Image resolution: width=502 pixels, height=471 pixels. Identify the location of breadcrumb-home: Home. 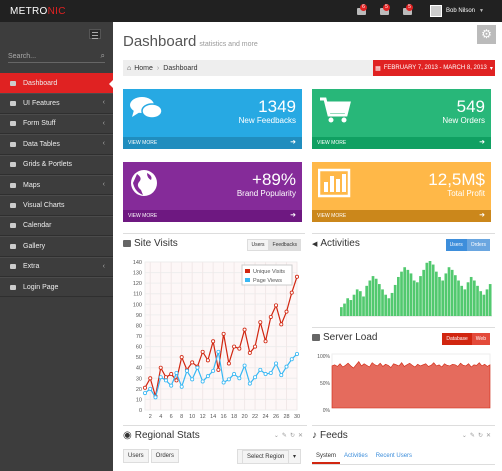
(143, 68).